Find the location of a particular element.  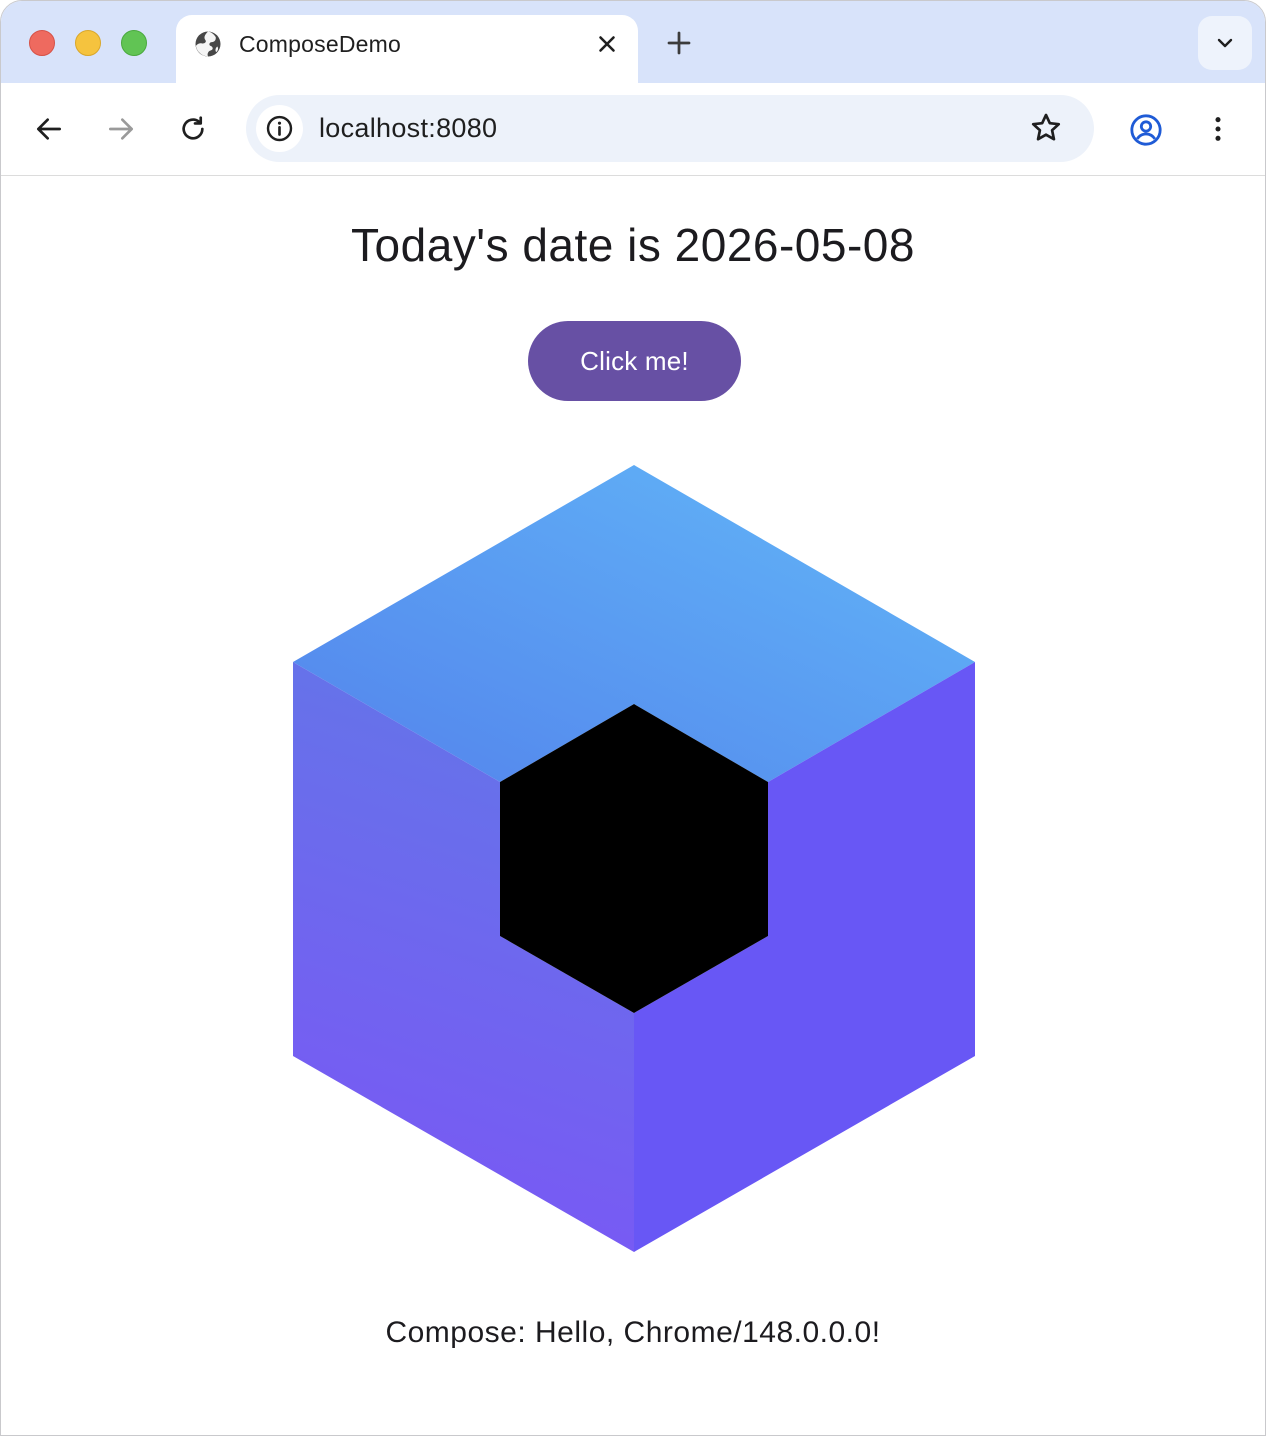

globe-icon is located at coordinates (208, 44).